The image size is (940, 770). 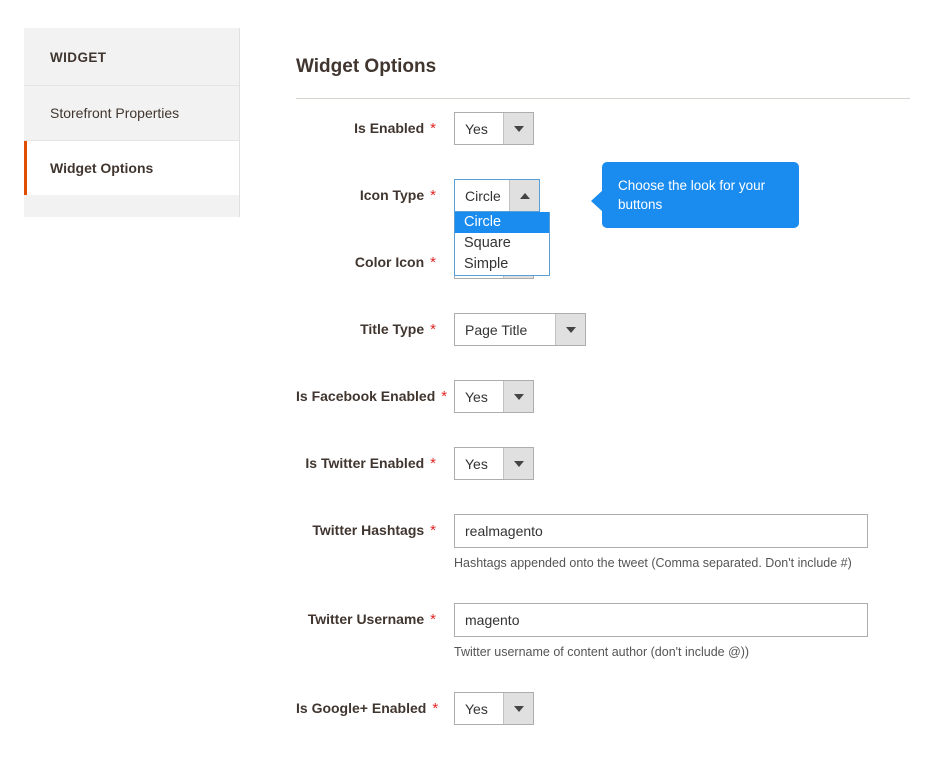 I want to click on label-text: Title Type, so click(x=392, y=329).